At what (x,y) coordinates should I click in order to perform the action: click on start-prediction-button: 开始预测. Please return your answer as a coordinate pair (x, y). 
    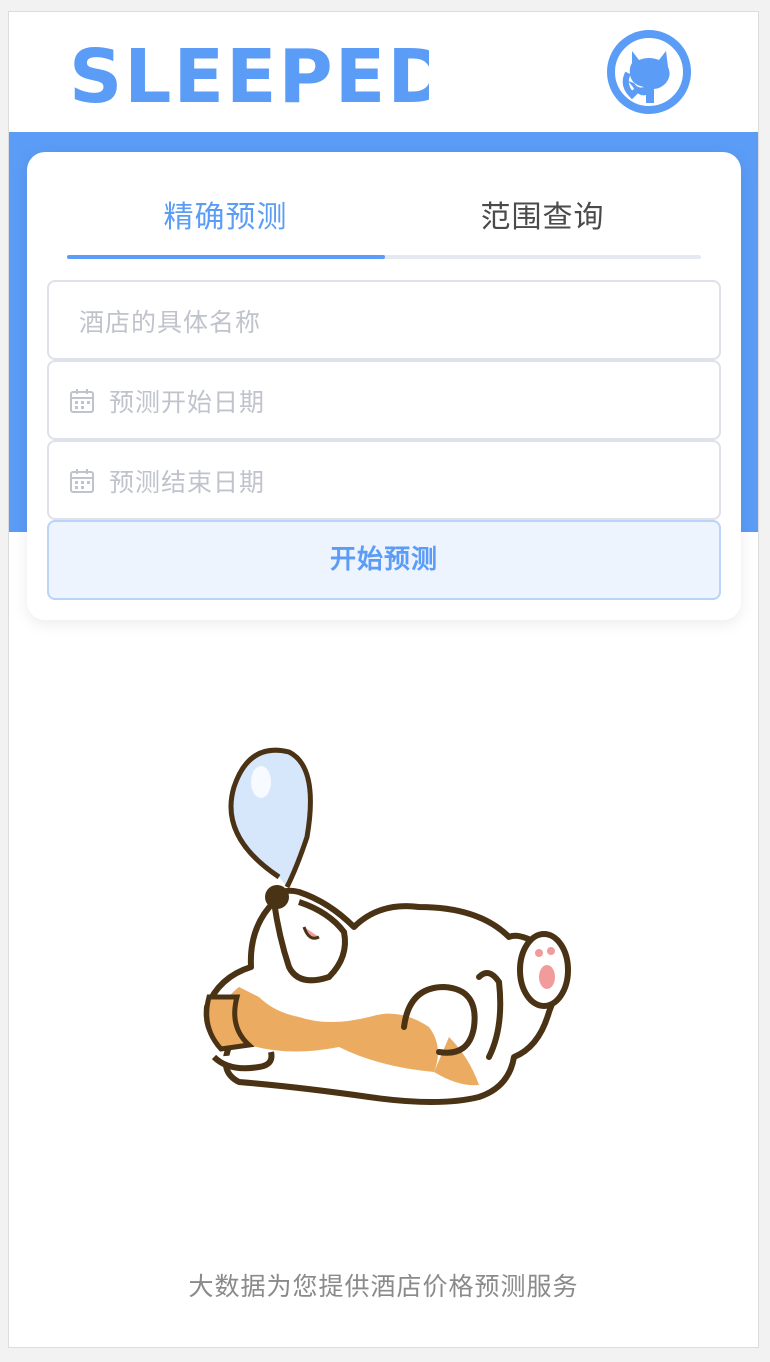
    Looking at the image, I should click on (384, 560).